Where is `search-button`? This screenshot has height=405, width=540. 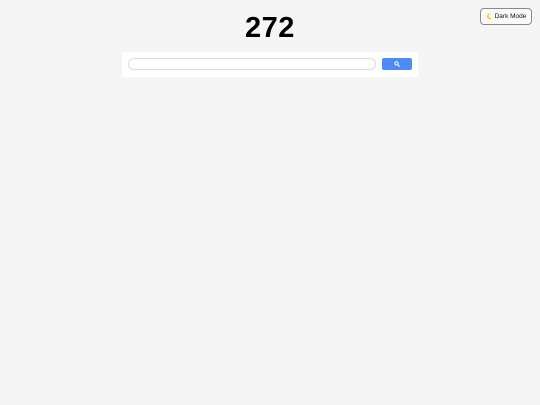
search-button is located at coordinates (397, 64).